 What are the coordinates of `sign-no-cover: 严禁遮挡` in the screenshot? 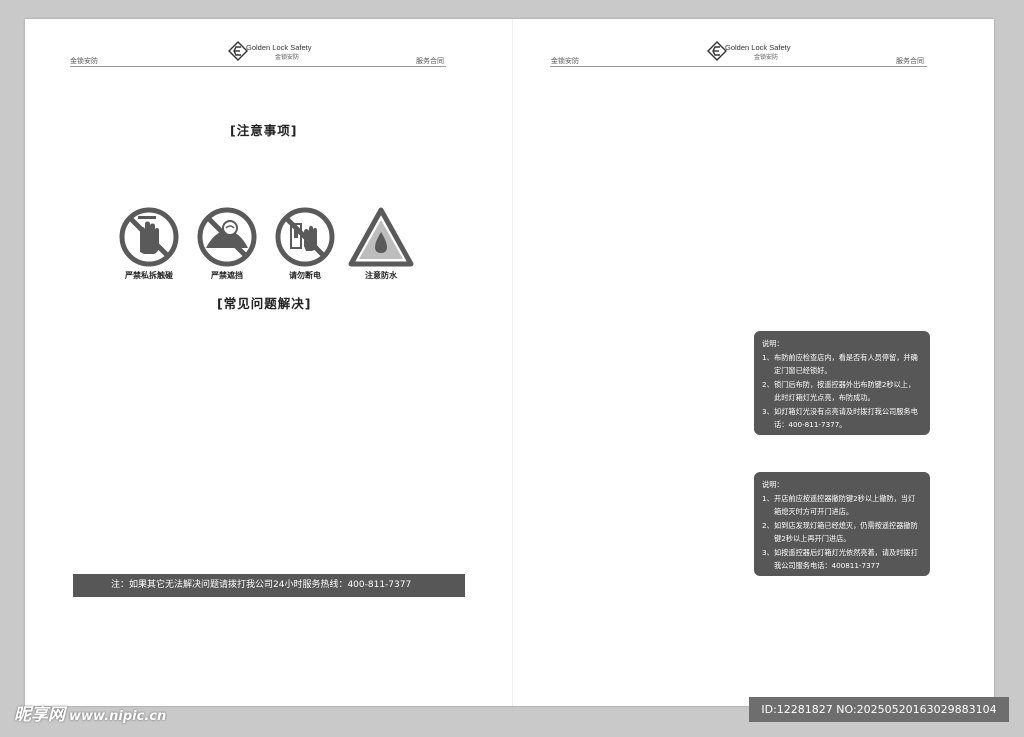 It's located at (227, 243).